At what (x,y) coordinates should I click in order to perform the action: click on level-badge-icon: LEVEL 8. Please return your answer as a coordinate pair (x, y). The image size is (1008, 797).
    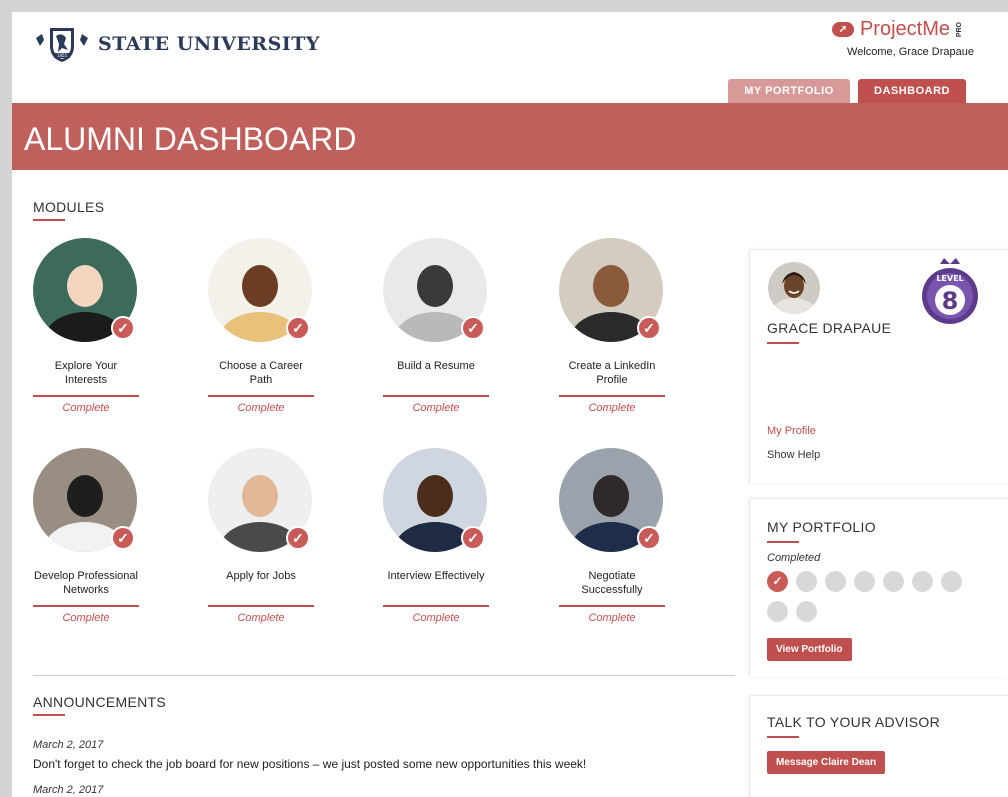
    Looking at the image, I should click on (950, 291).